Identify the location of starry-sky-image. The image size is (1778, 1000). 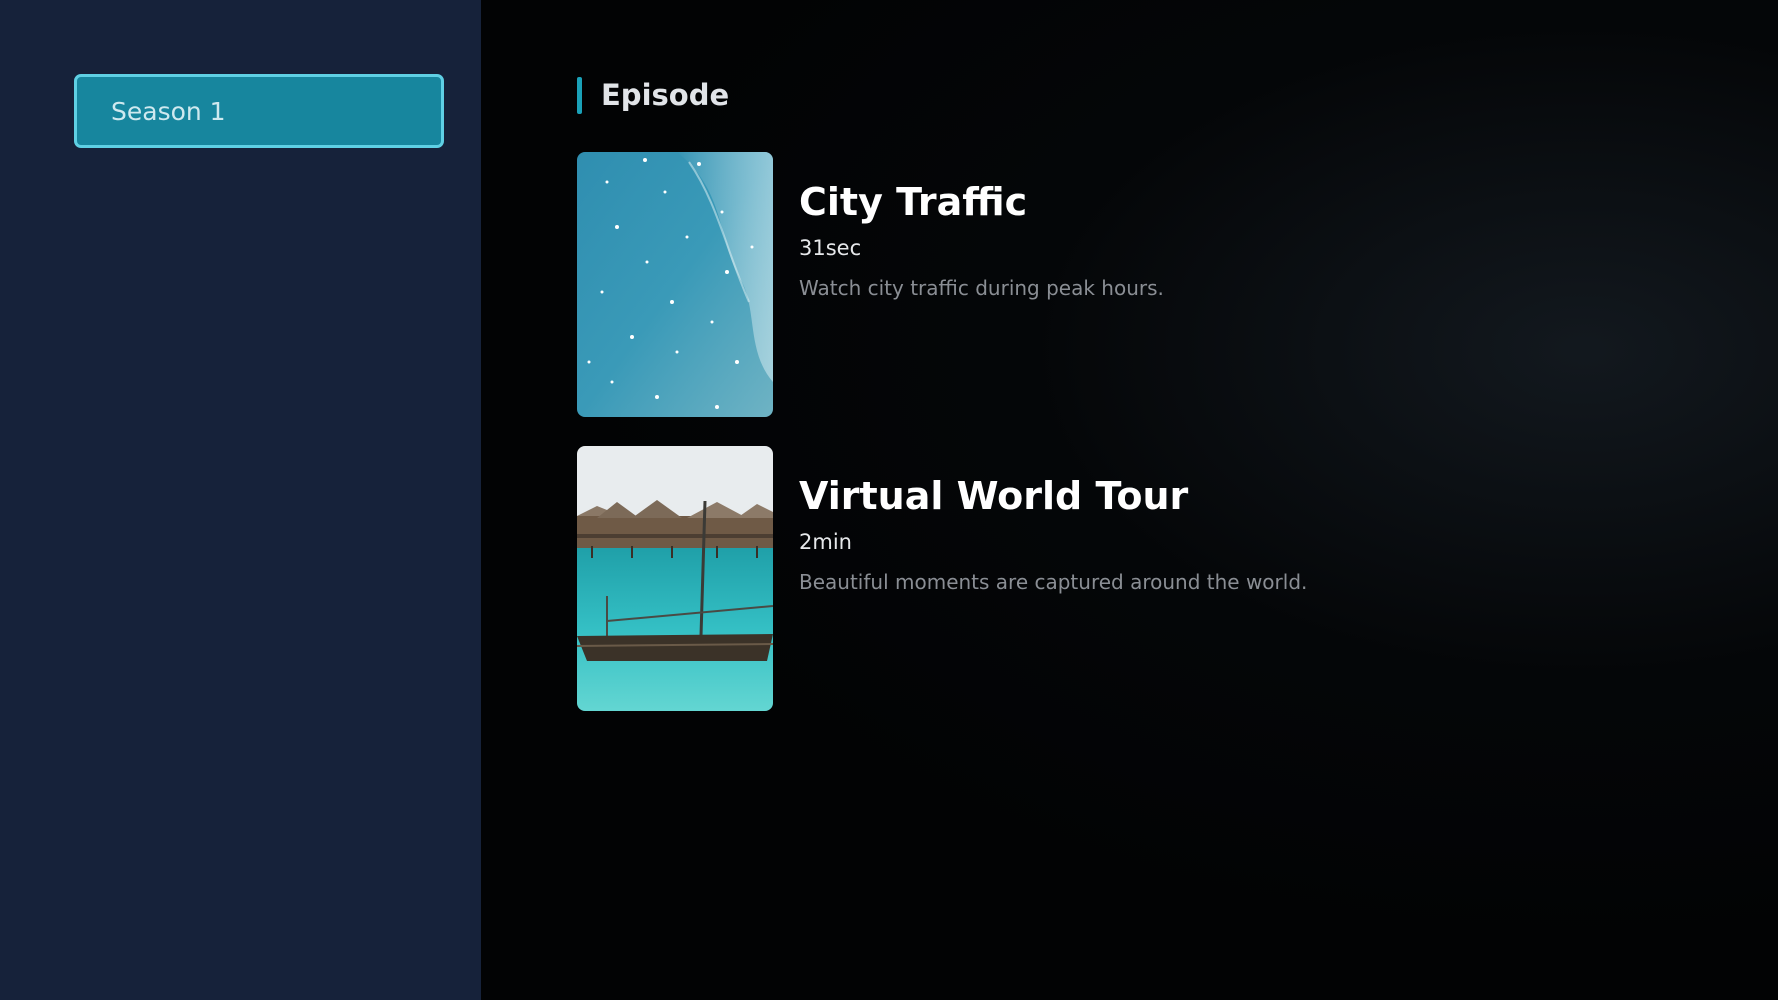
(675, 284).